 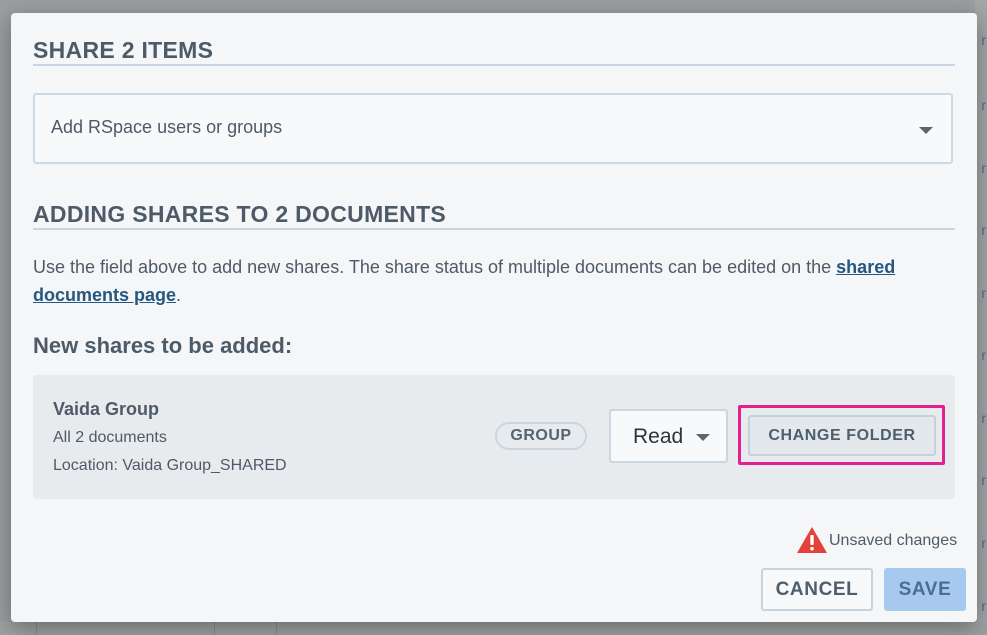 What do you see at coordinates (170, 465) in the screenshot?
I see `share-location: Location: Vaida Group_SHARED` at bounding box center [170, 465].